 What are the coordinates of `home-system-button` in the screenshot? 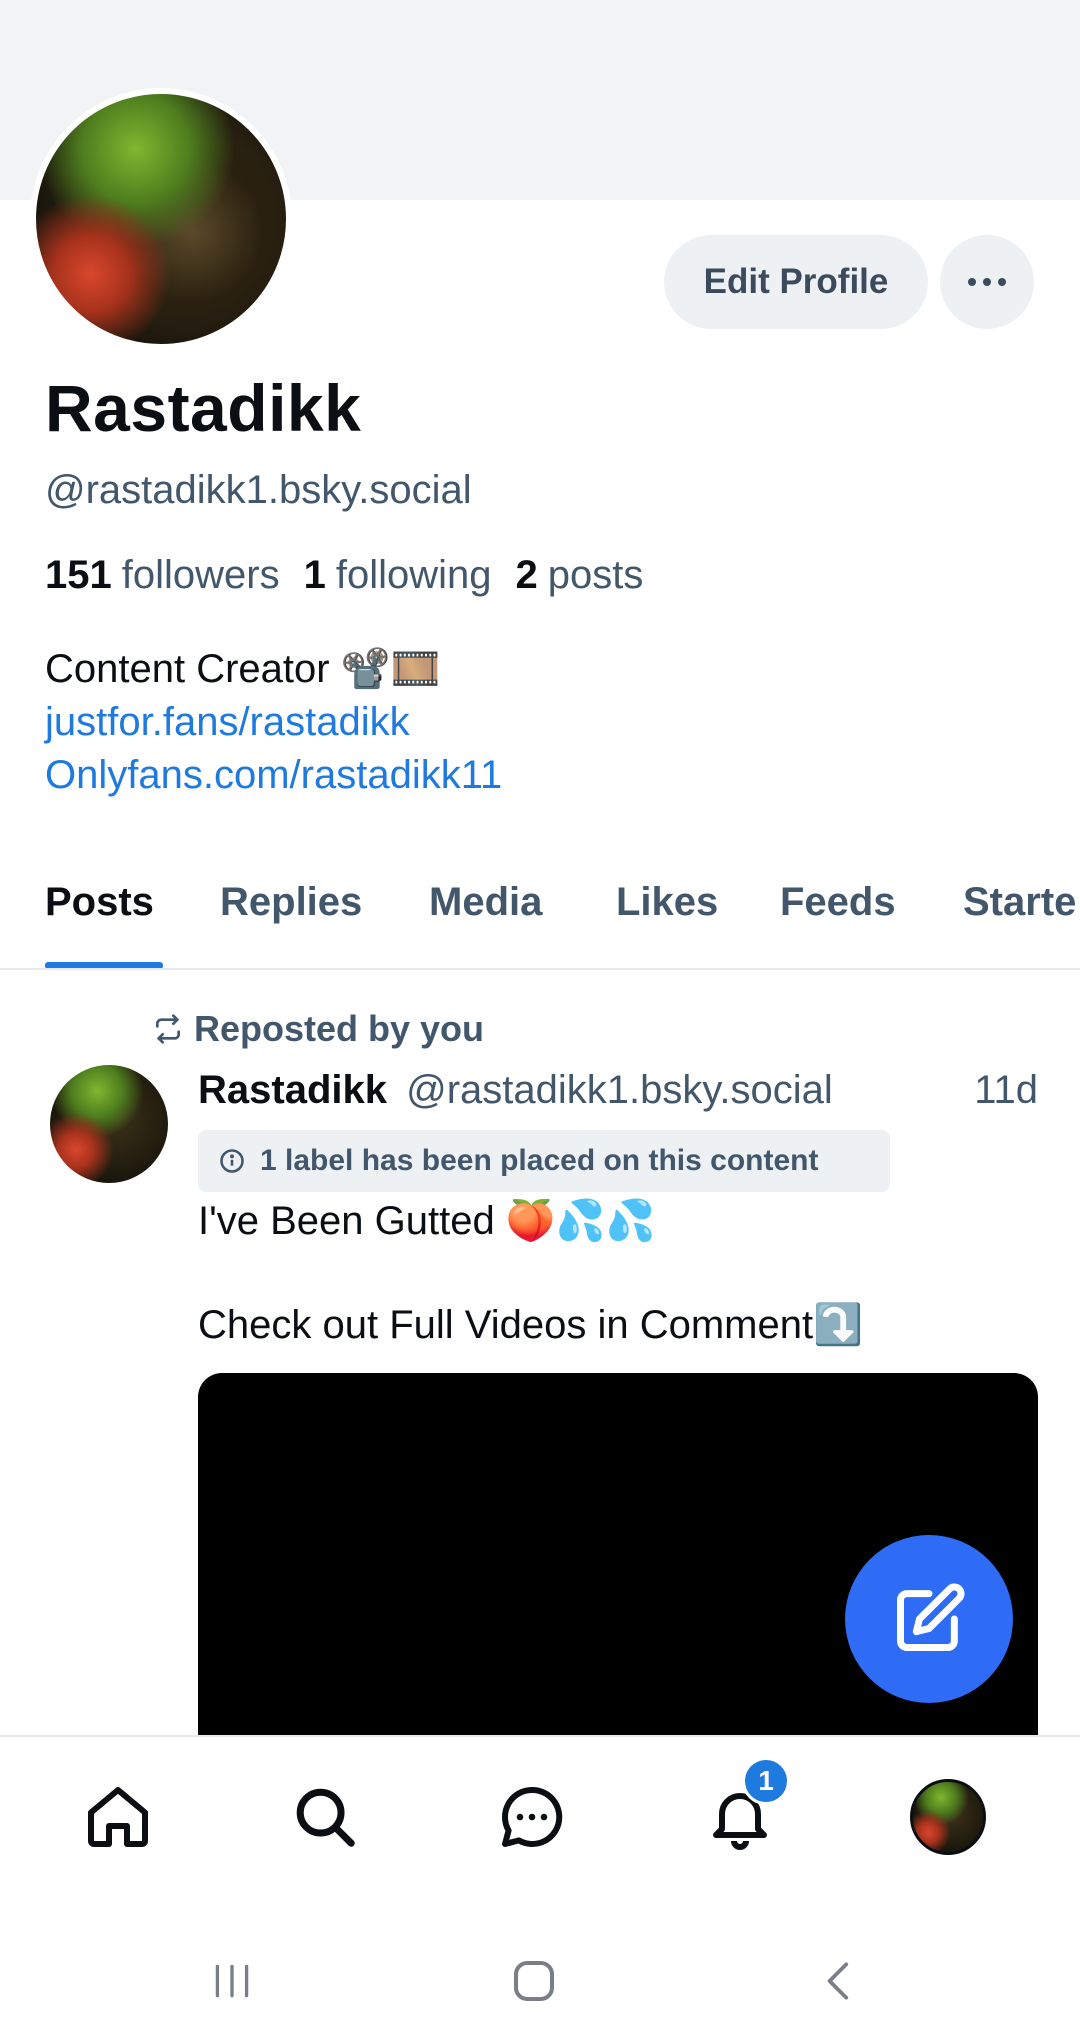 It's located at (534, 1981).